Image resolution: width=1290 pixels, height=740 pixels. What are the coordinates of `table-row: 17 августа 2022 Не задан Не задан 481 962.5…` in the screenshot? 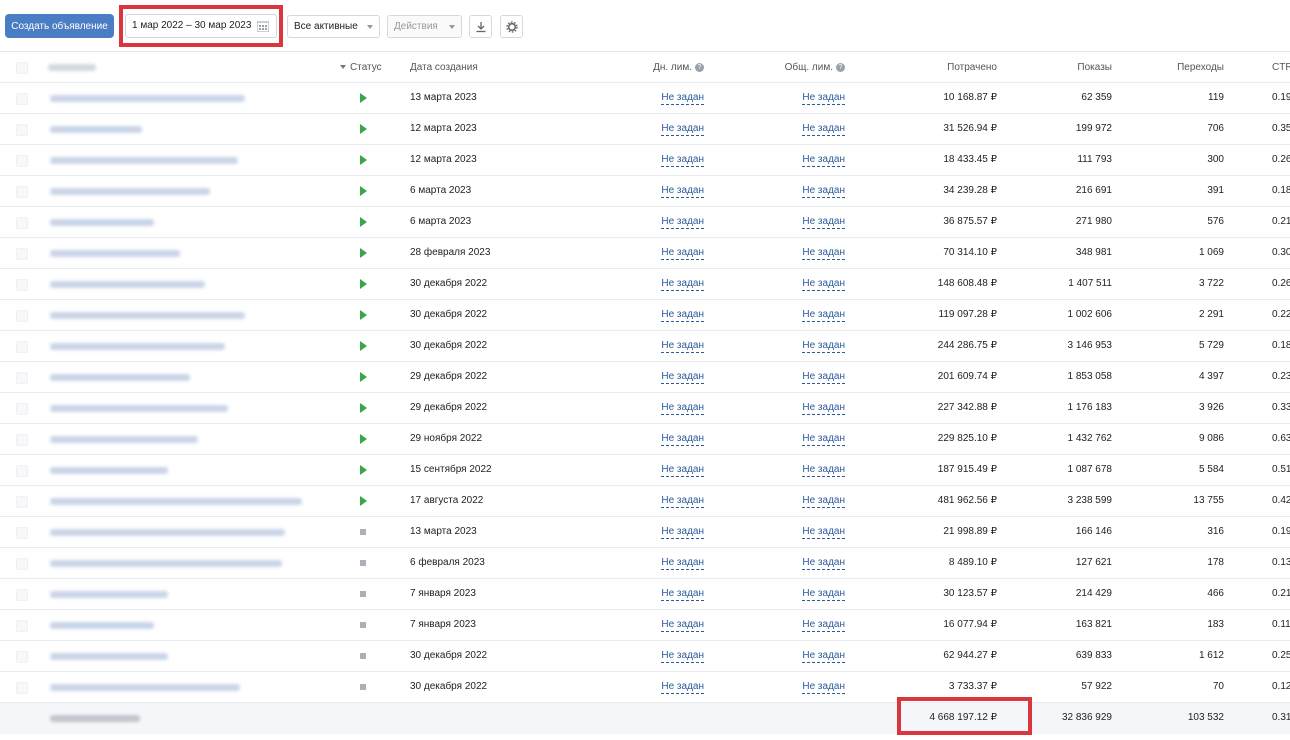 It's located at (645, 501).